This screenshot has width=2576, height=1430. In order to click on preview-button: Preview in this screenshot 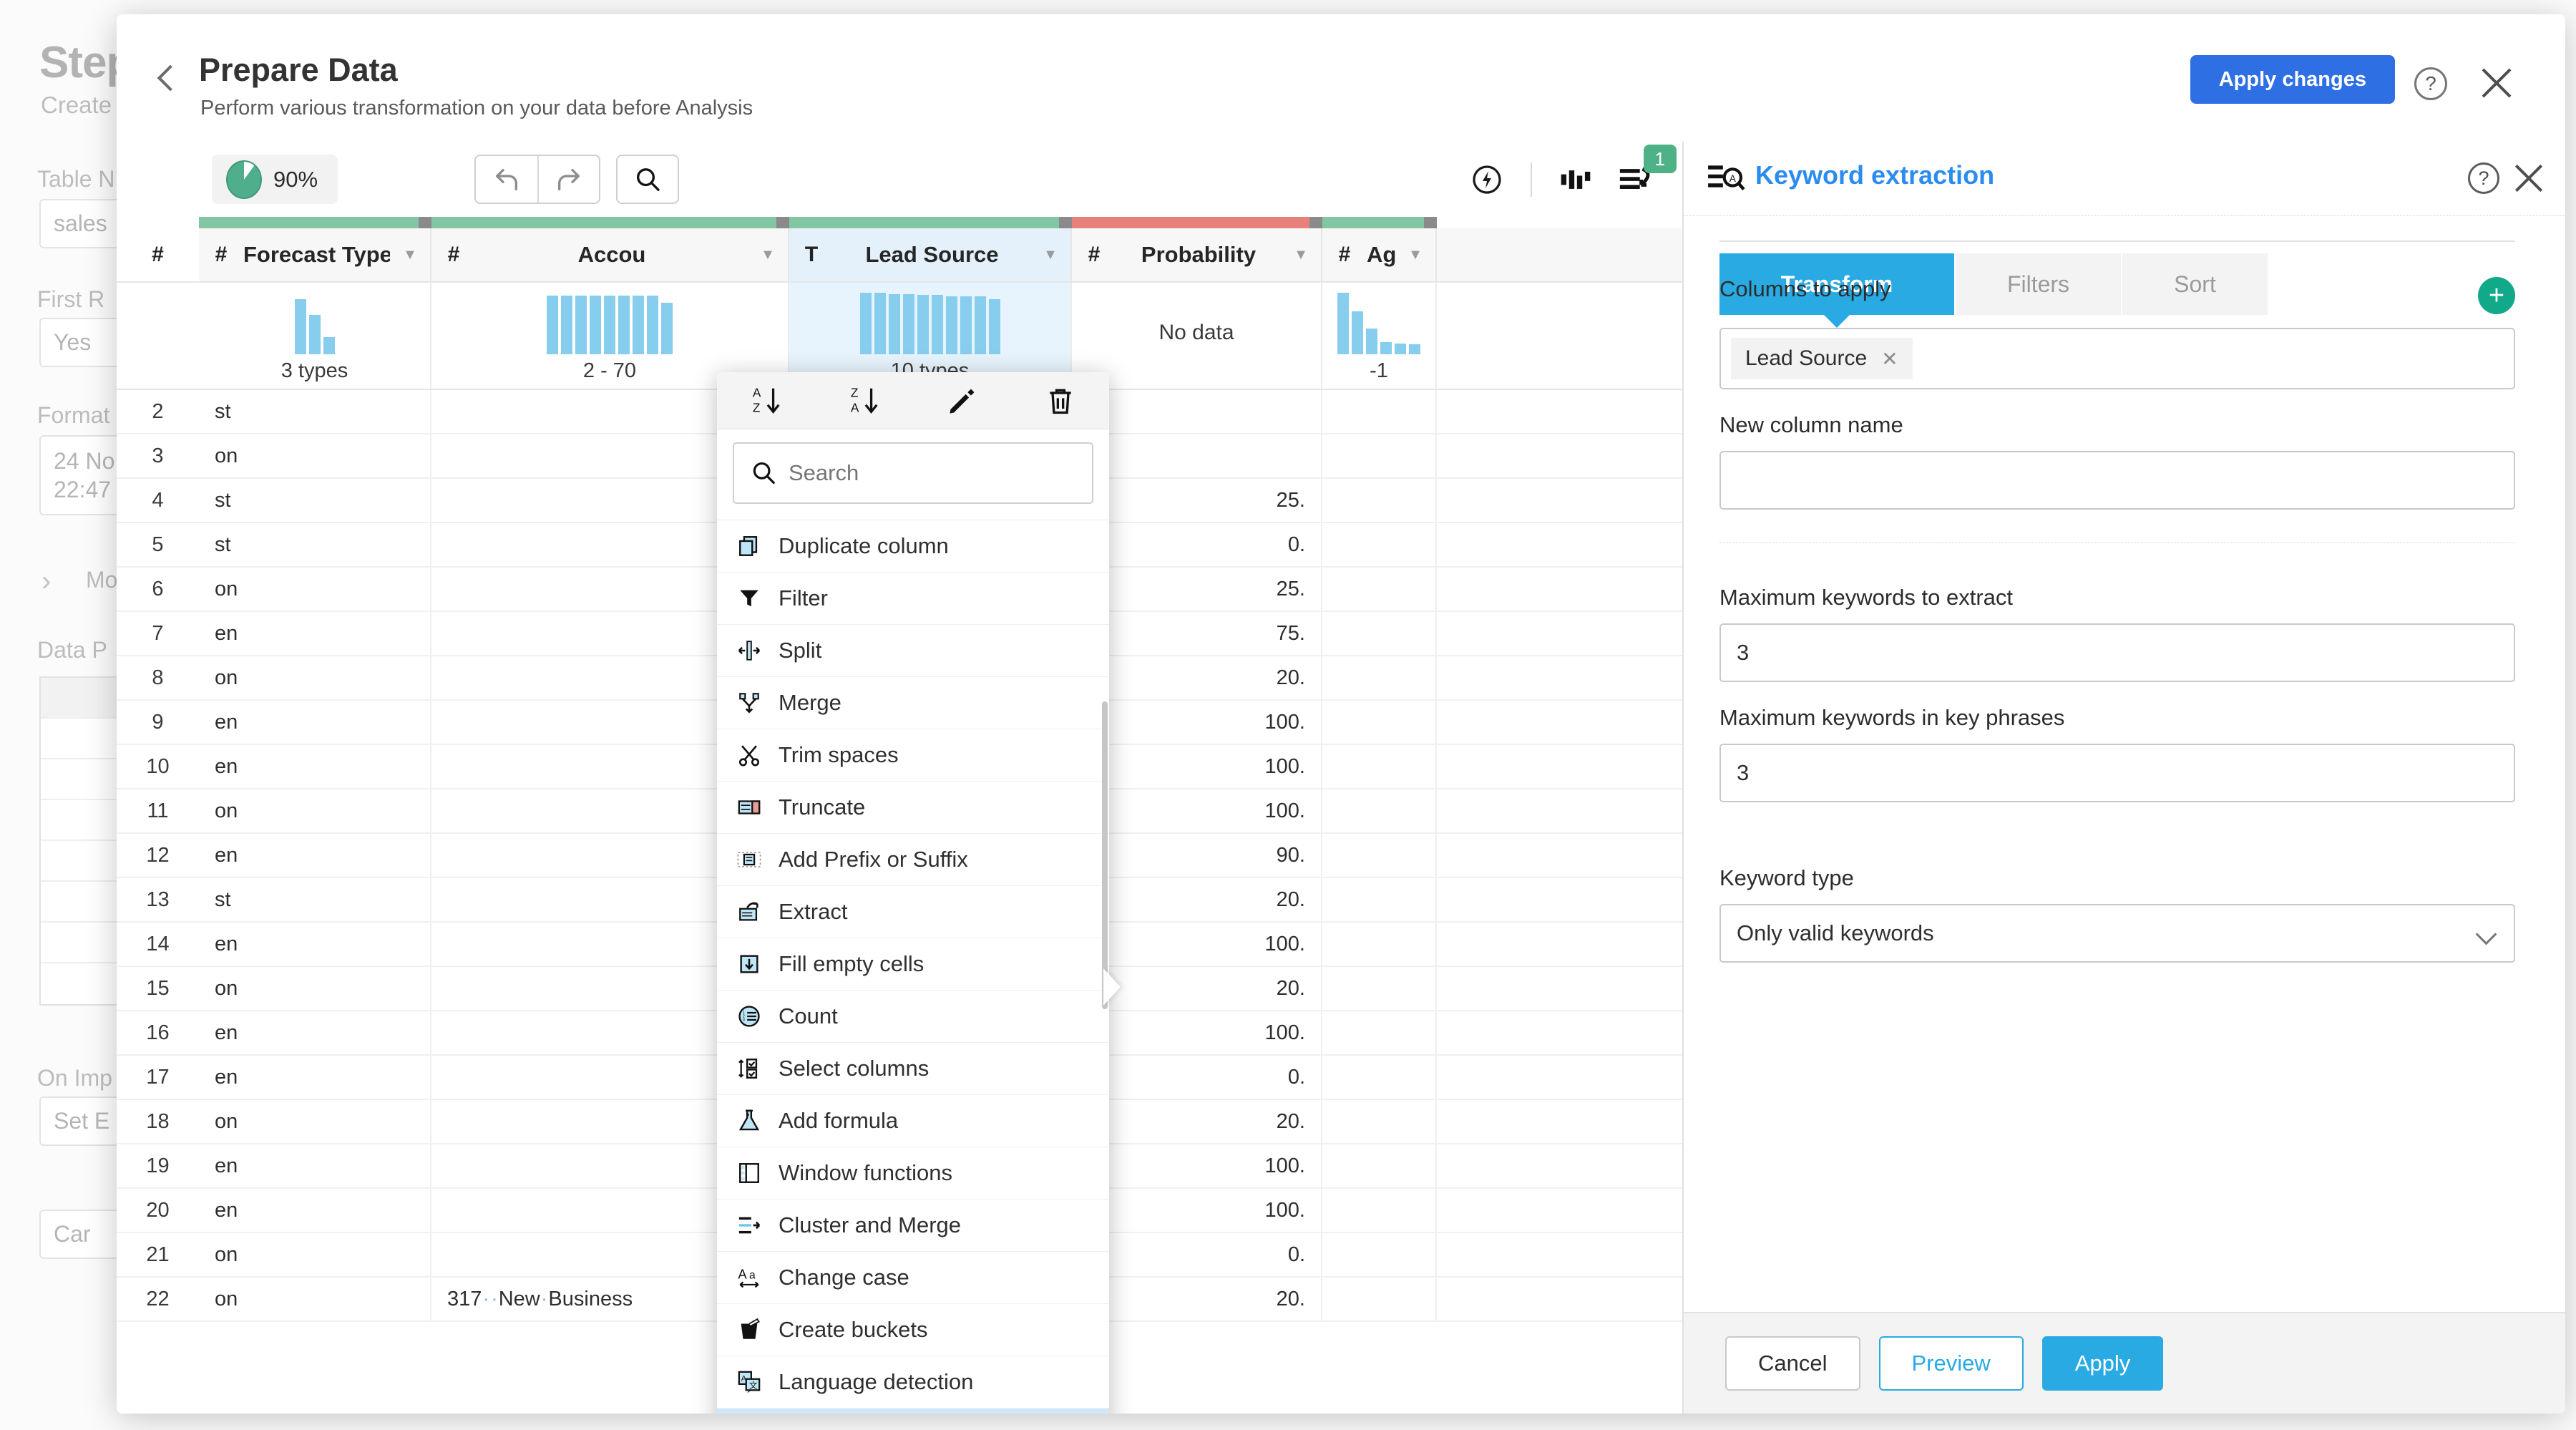, I will do `click(1951, 1363)`.